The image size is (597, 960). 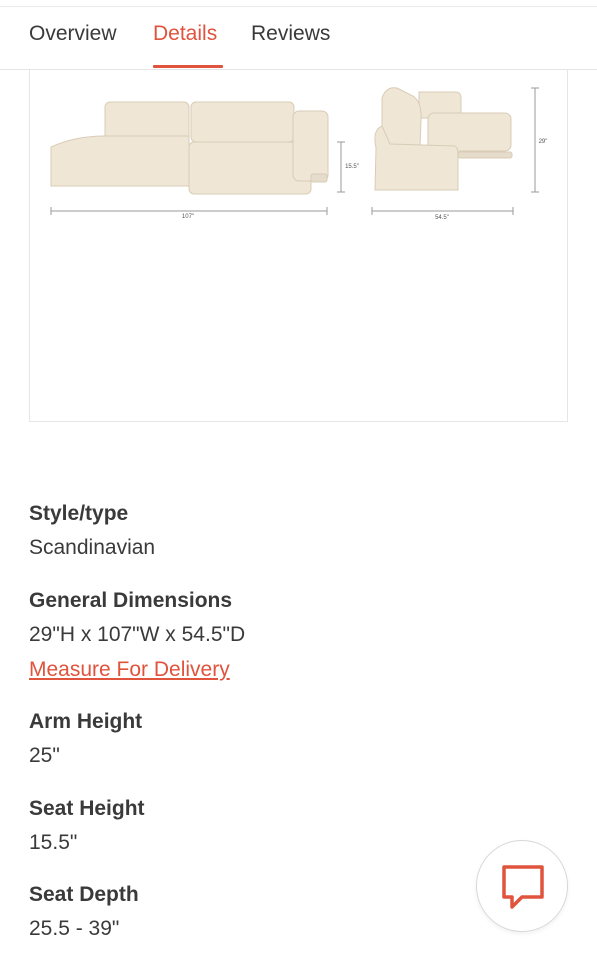 I want to click on dimension-label-depth: 54.5", so click(x=442, y=218).